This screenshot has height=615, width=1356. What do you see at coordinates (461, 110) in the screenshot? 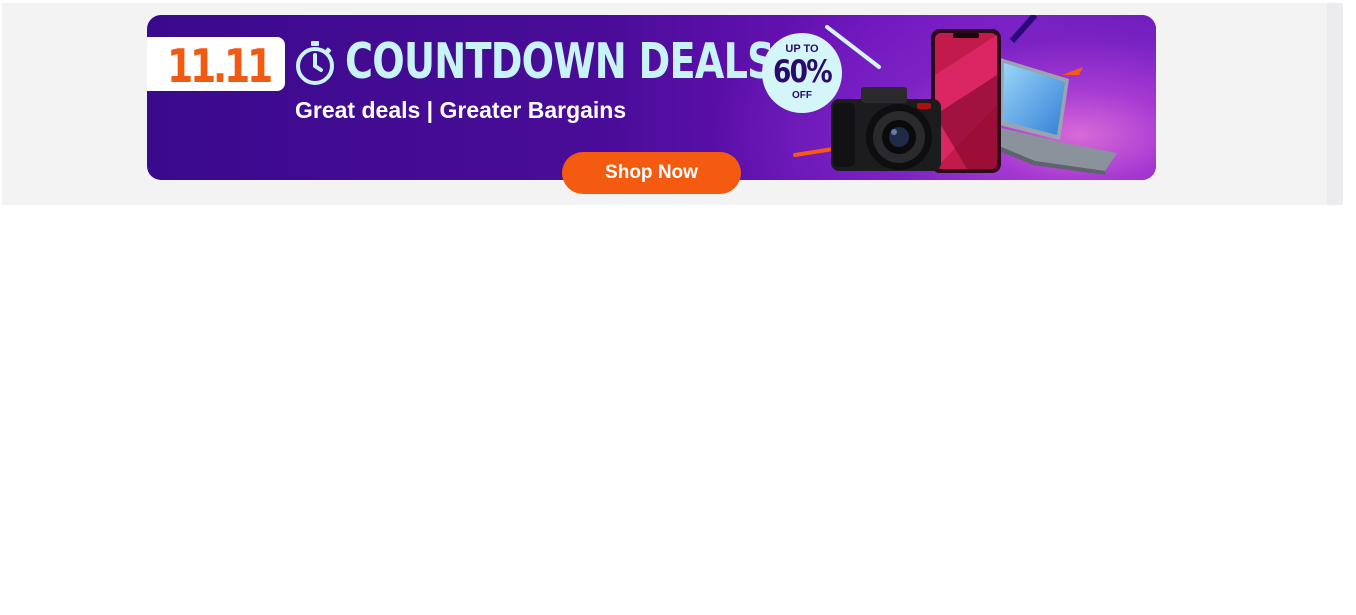
I see `banner-tagline: Great deals | Greater Bargains` at bounding box center [461, 110].